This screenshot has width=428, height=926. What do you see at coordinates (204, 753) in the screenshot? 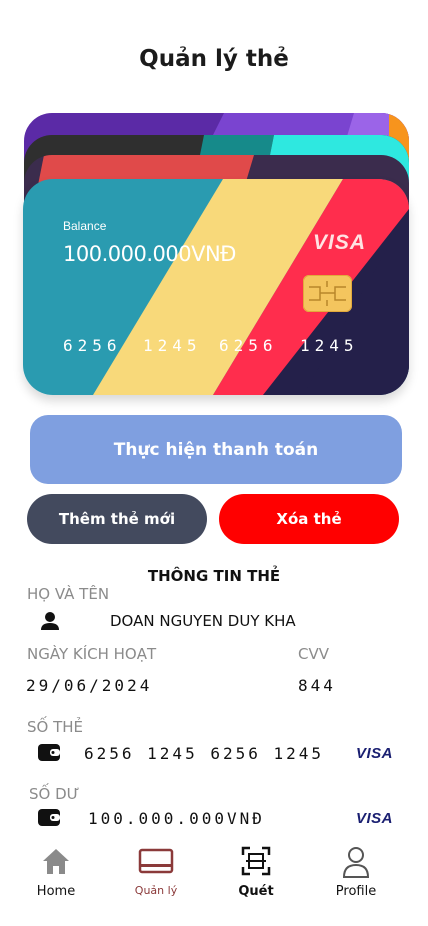
I see `card-number-value: 6256 1245 6256 1245` at bounding box center [204, 753].